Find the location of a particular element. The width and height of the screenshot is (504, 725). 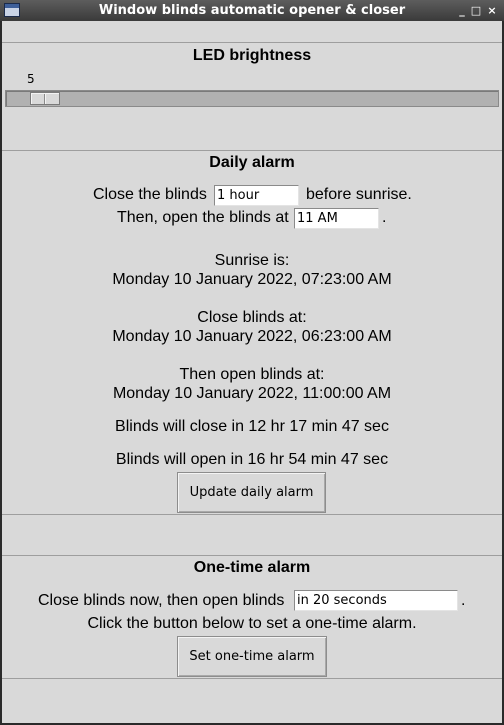

sunrise-value: Monday 10 January 2022, 07:23:00 AM is located at coordinates (252, 279).